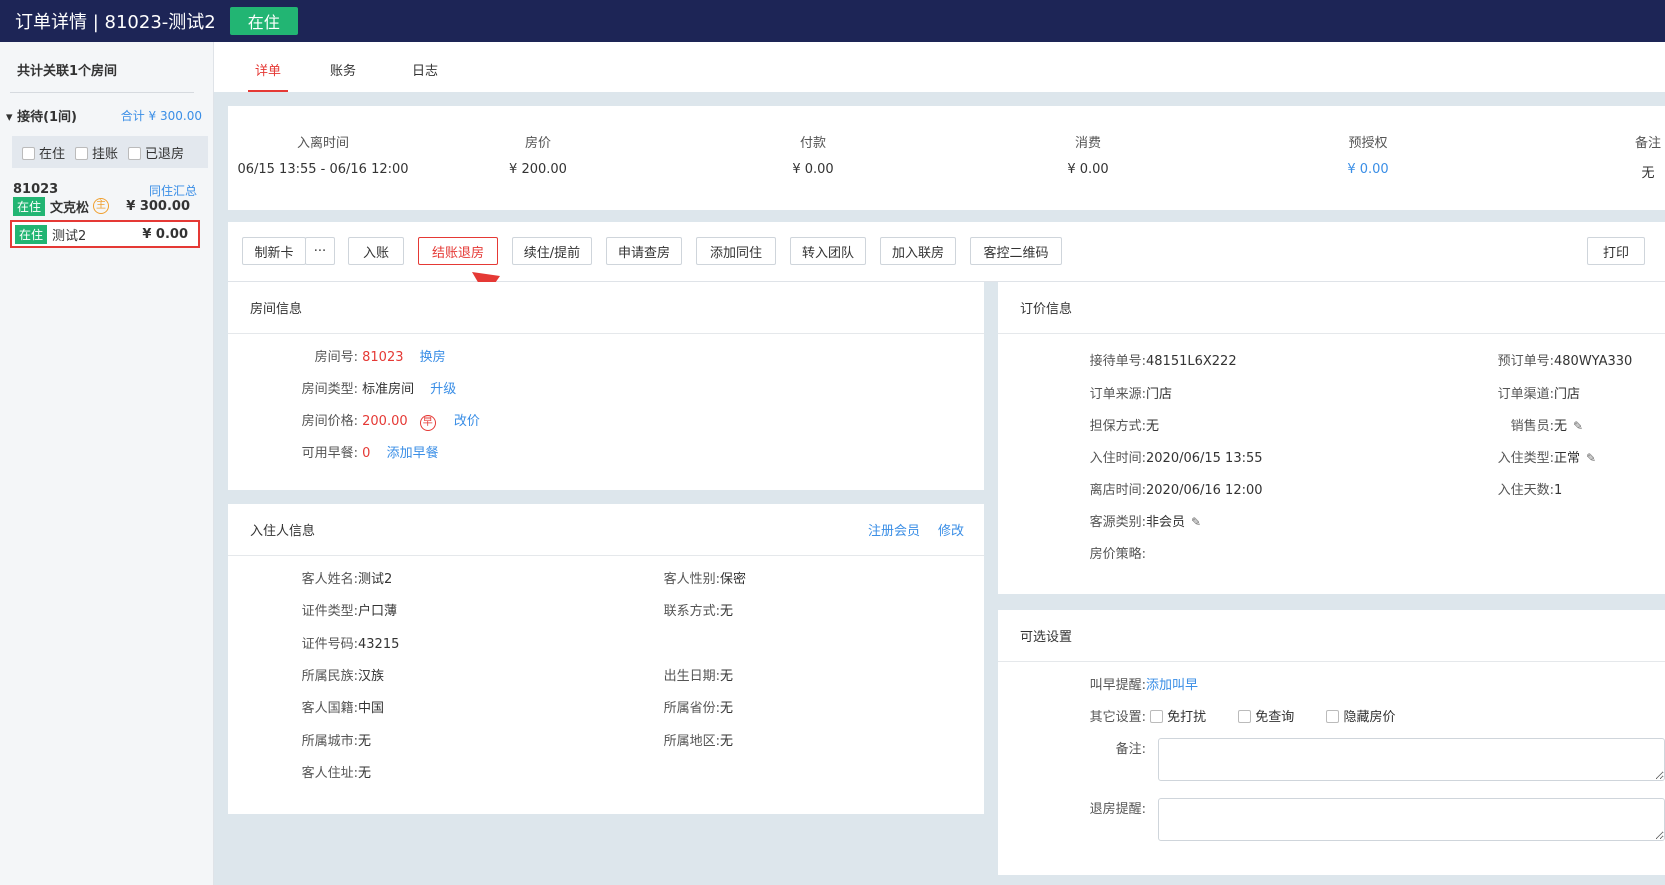 The image size is (1665, 885). What do you see at coordinates (1178, 717) in the screenshot?
I see `dnd-checkbox: 免打扰` at bounding box center [1178, 717].